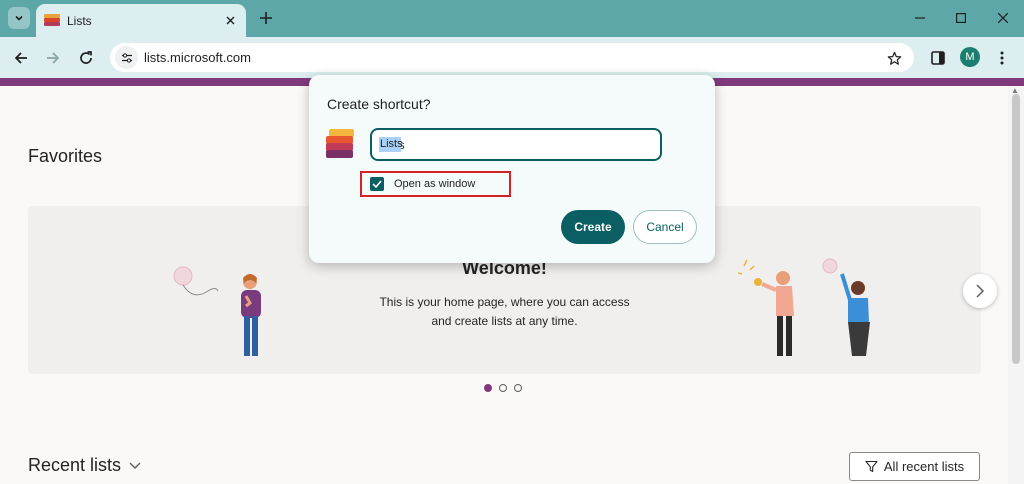 Image resolution: width=1024 pixels, height=484 pixels. What do you see at coordinates (197, 57) in the screenshot?
I see `url-text: lists.microsoft.com` at bounding box center [197, 57].